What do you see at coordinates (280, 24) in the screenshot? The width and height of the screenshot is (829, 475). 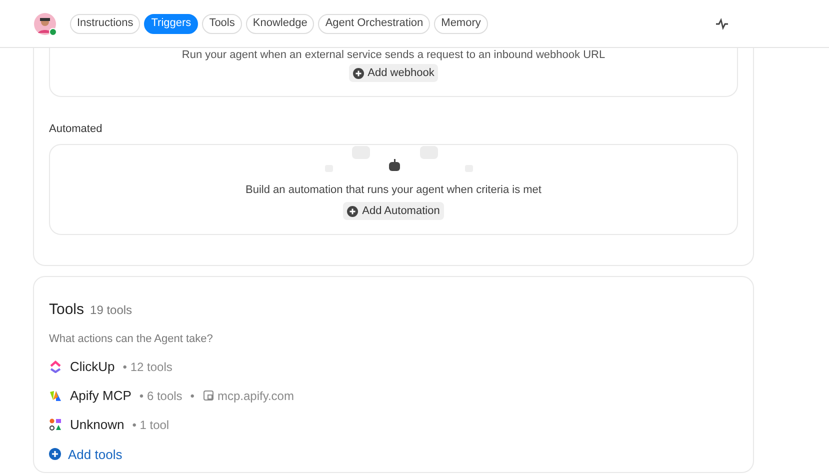 I see `tab: Knowledge` at bounding box center [280, 24].